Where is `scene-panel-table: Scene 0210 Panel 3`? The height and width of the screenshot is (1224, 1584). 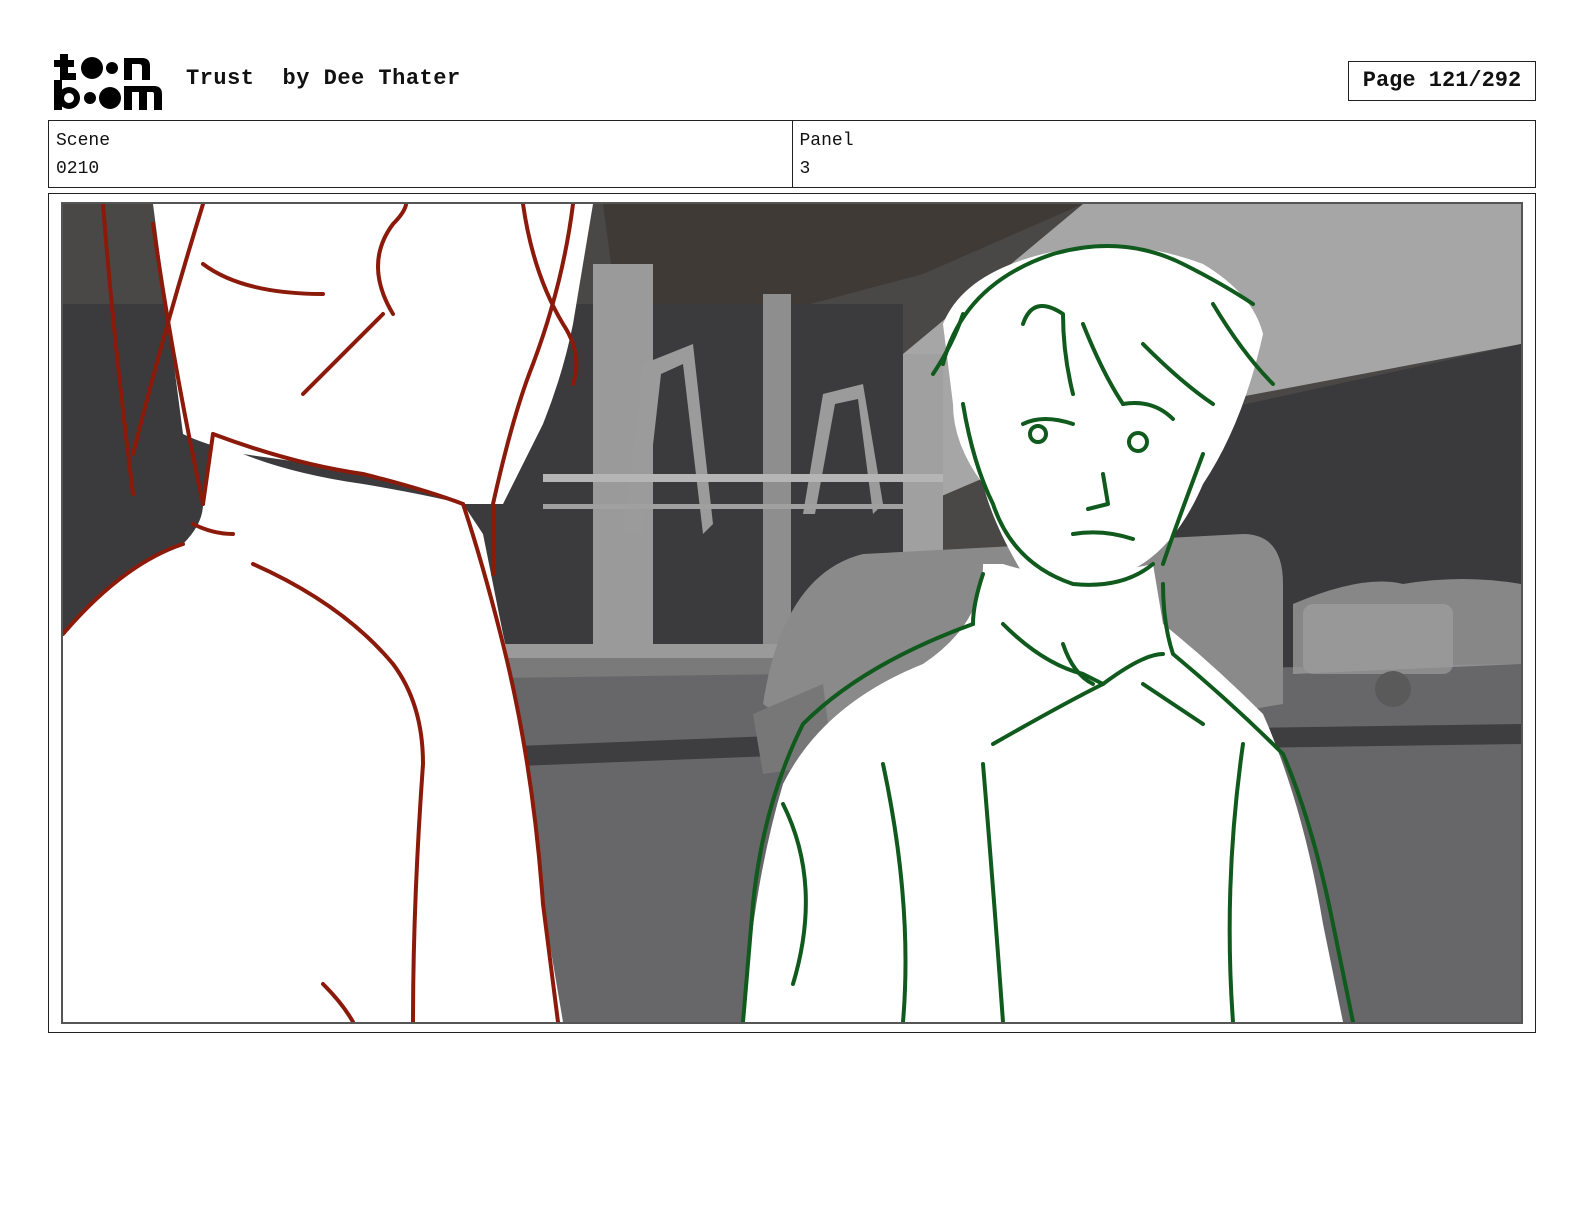
scene-panel-table: Scene 0210 Panel 3 is located at coordinates (792, 154).